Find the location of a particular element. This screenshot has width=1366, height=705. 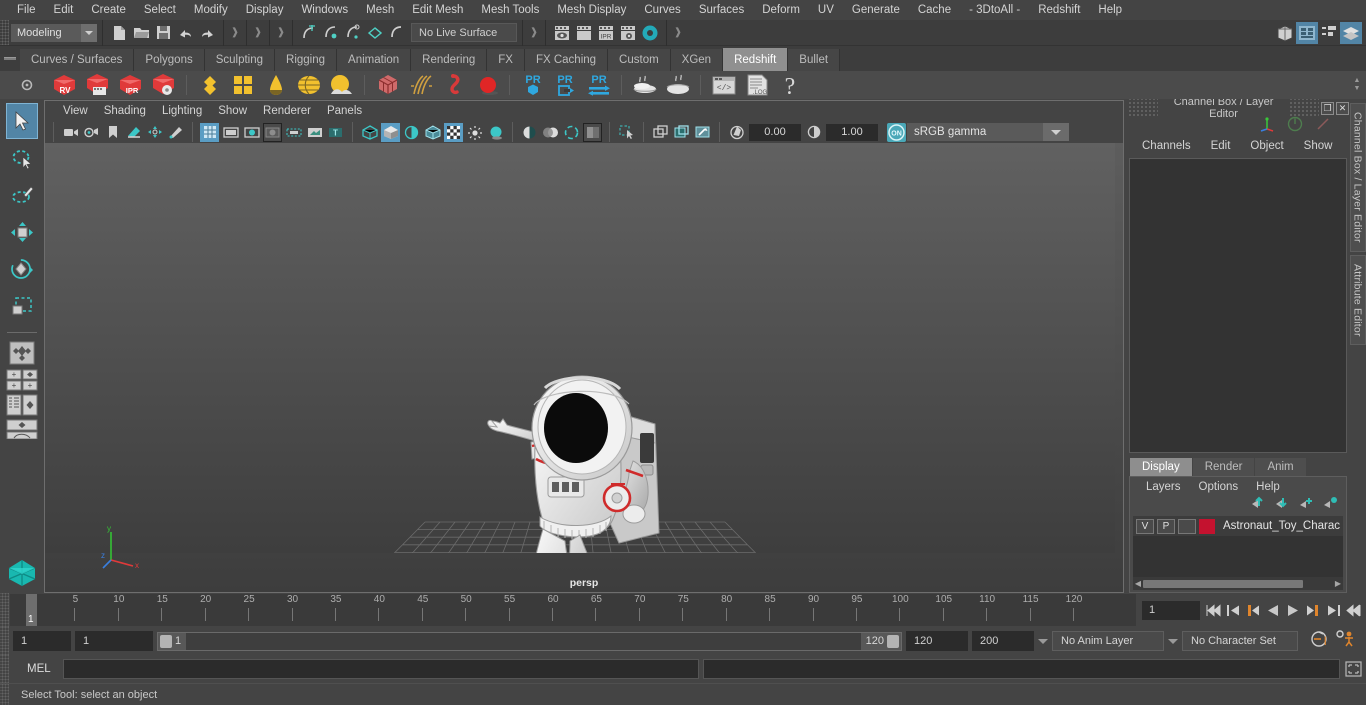

menu-curves: Curves is located at coordinates (662, 10).